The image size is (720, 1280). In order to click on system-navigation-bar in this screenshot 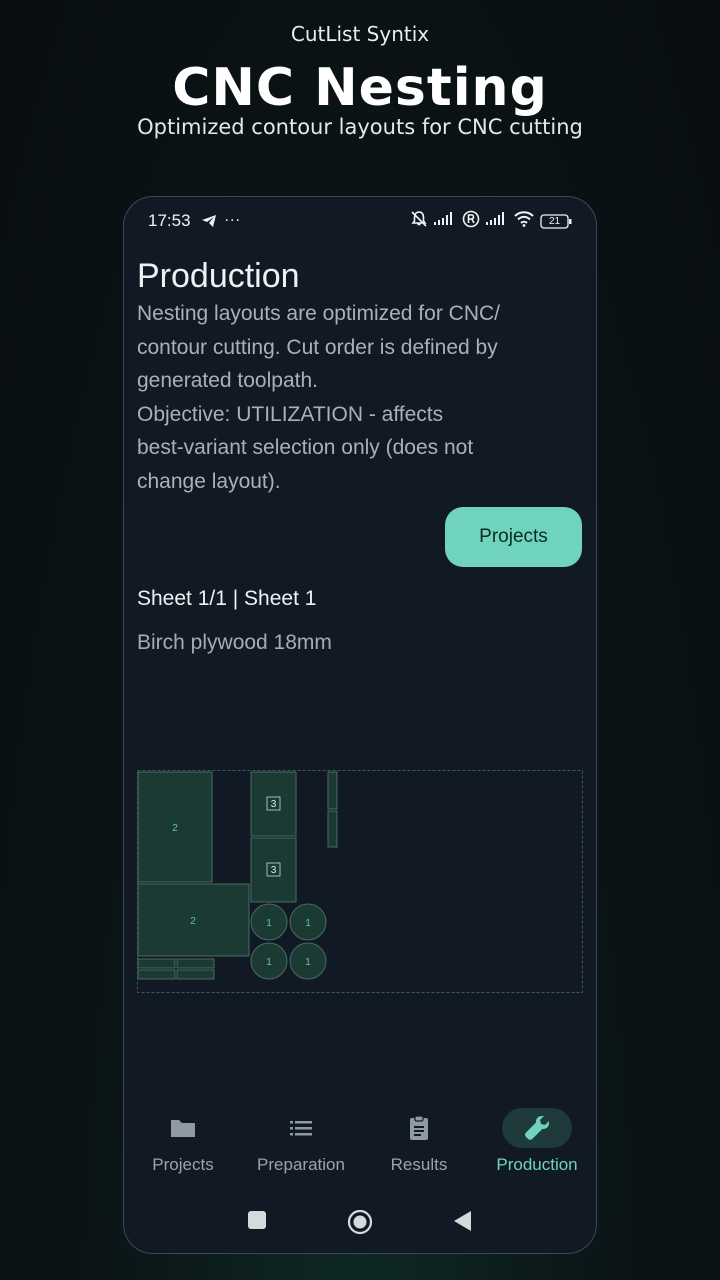, I will do `click(360, 1223)`.